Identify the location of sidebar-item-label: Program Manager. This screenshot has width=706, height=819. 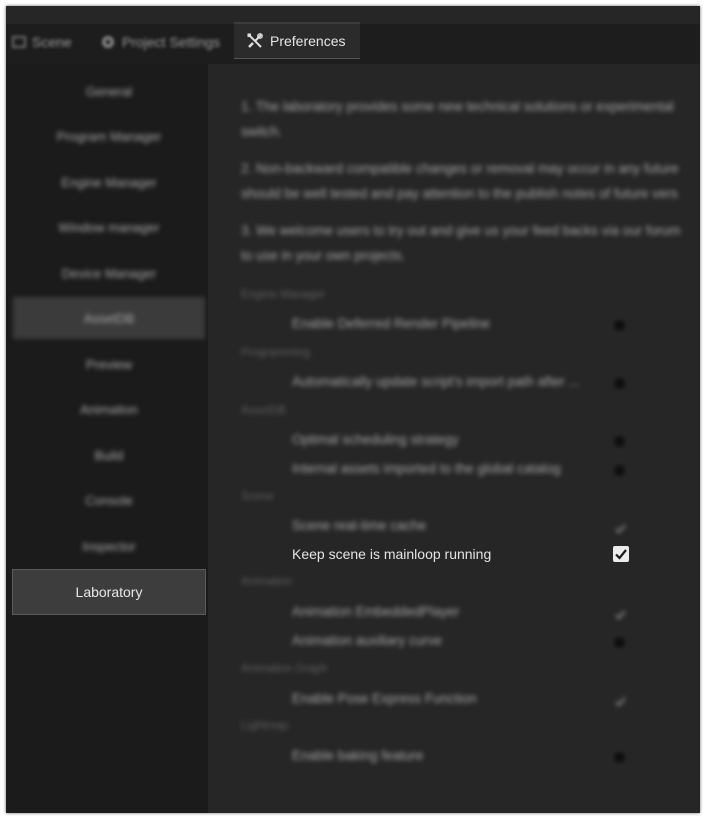
(109, 136).